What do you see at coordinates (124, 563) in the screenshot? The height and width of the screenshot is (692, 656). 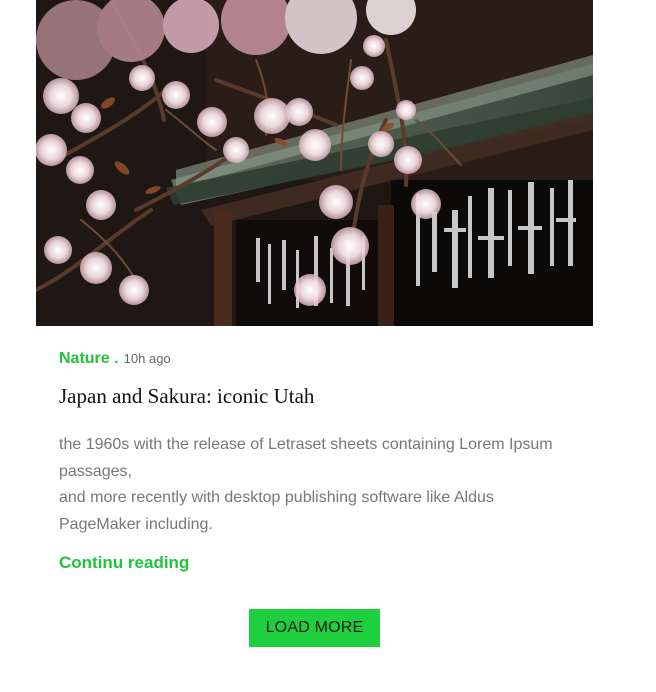 I see `continue-reading-link: Continu reading` at bounding box center [124, 563].